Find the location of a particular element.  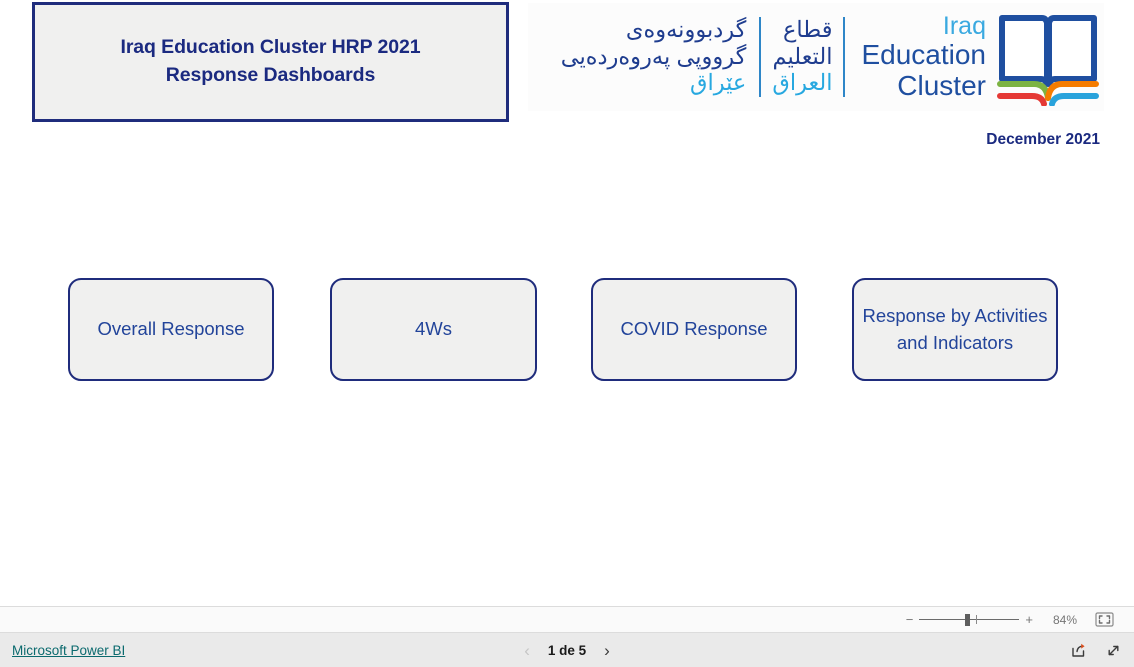

logo-english-line-2: Education is located at coordinates (923, 55).